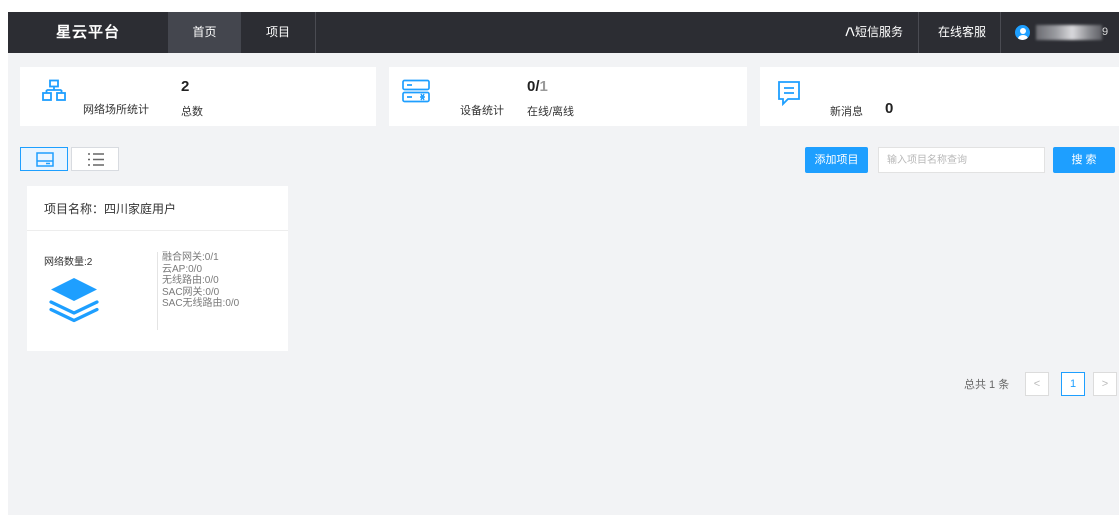  I want to click on device-server-icon, so click(416, 91).